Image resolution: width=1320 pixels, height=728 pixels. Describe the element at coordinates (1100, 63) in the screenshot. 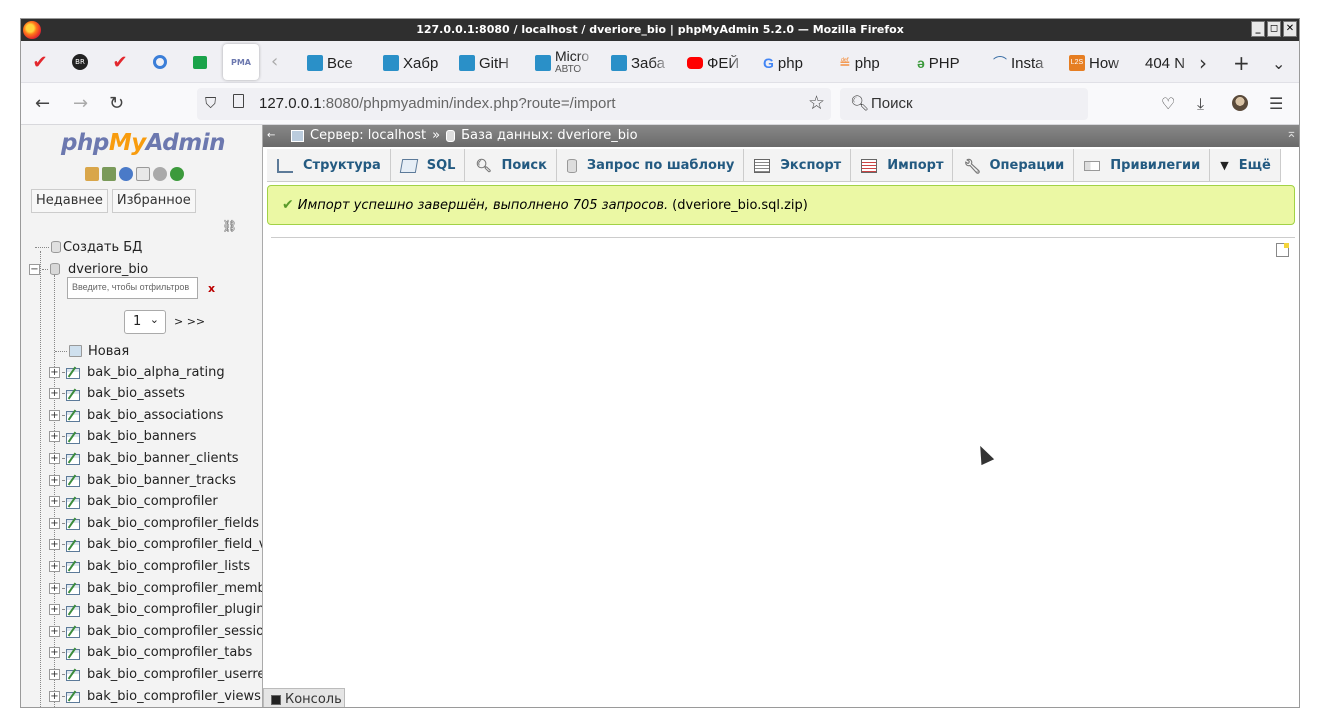

I see `bookmark-tab-11: L2S How` at that location.